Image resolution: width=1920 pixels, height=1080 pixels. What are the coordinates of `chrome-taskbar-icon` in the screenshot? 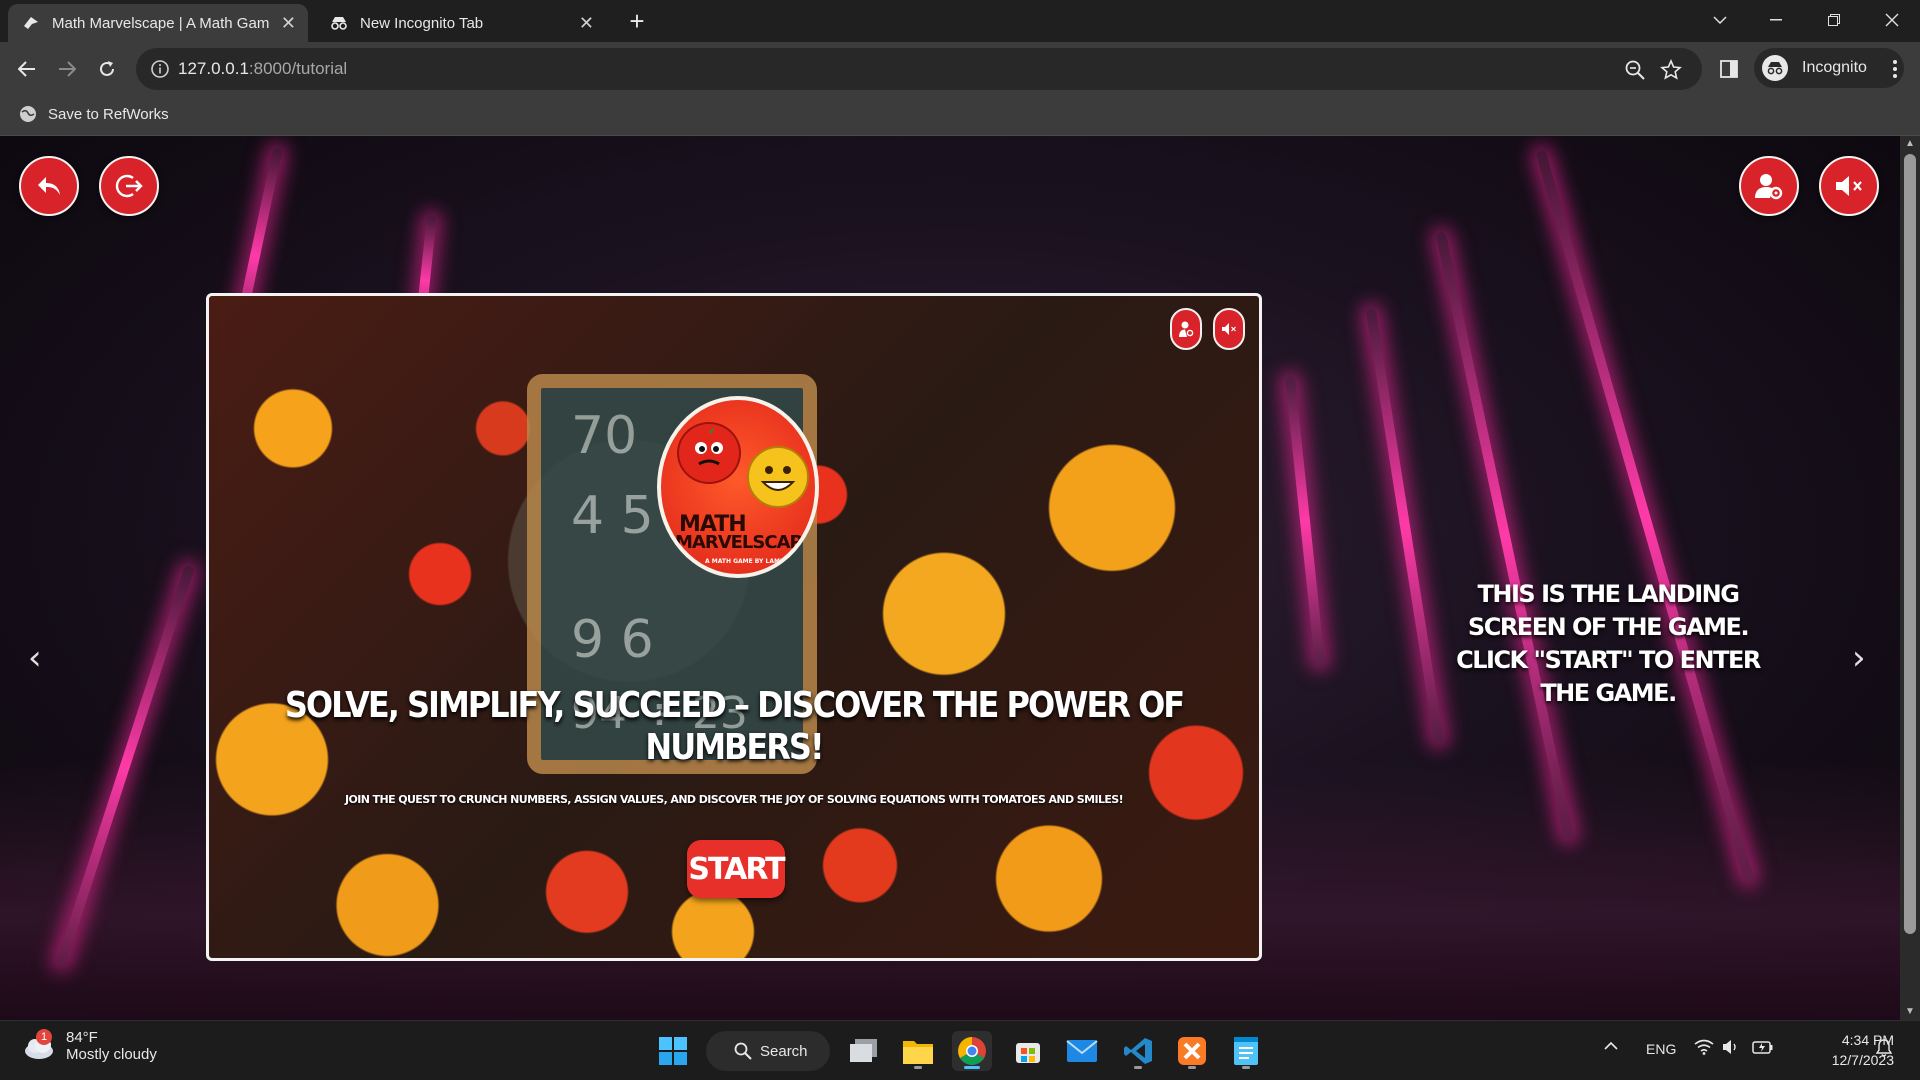 It's located at (972, 1051).